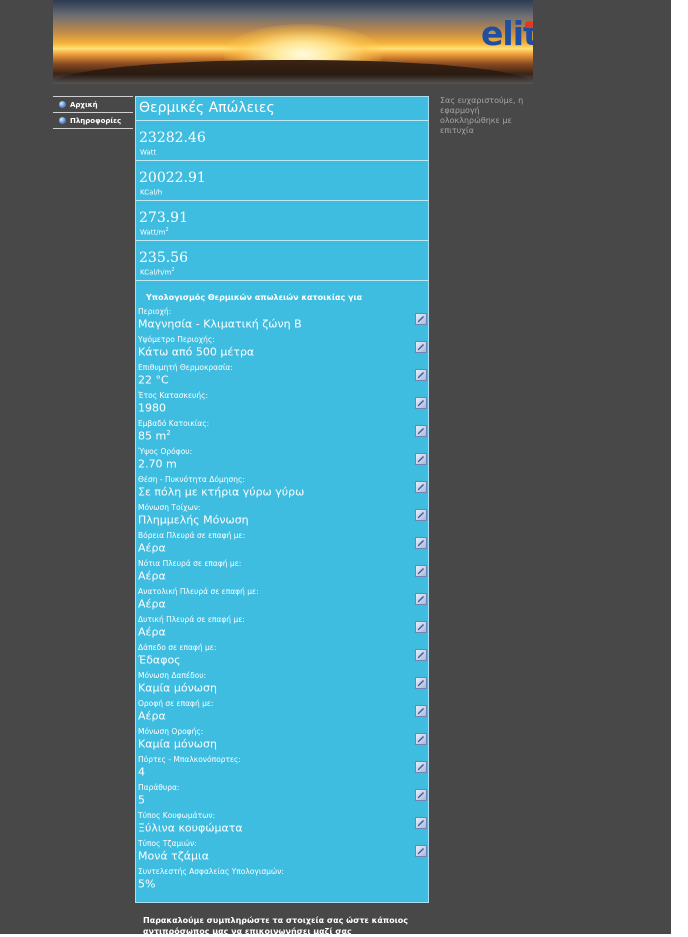 This screenshot has width=688, height=937. I want to click on nav-item-label: Πληροφορίες, so click(96, 120).